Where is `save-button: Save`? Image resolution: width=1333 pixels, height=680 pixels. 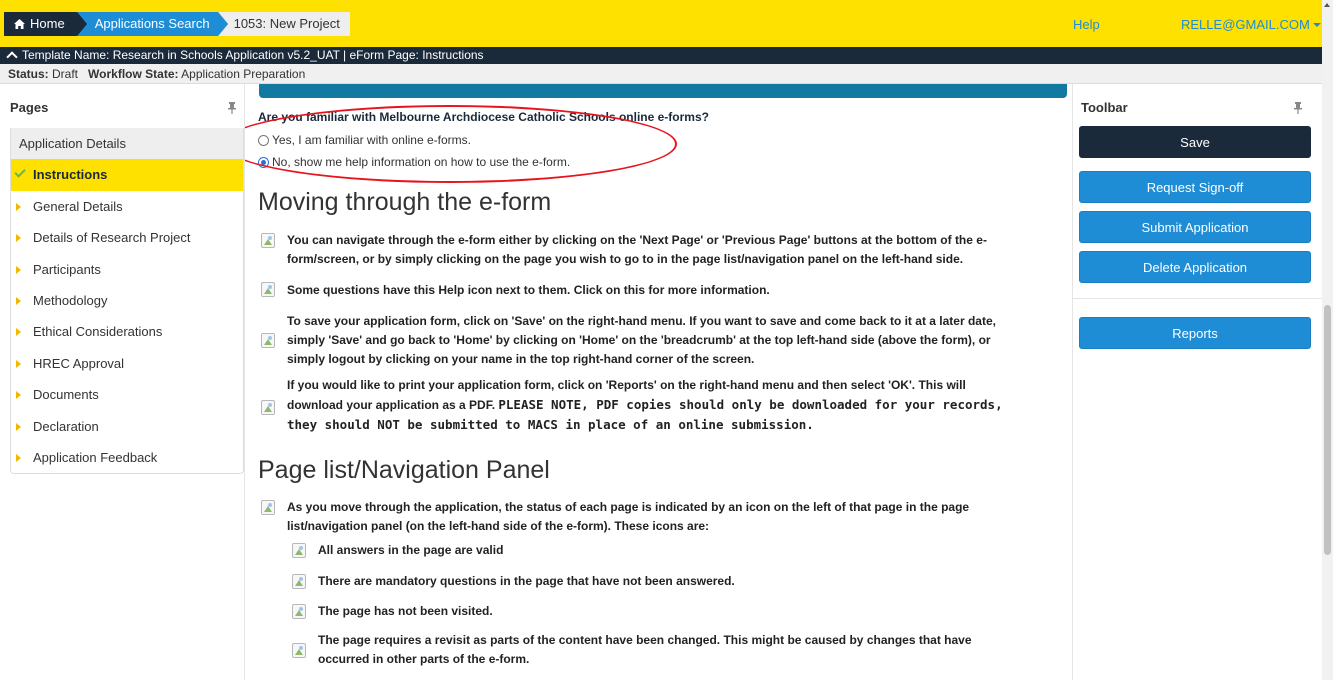
save-button: Save is located at coordinates (1195, 142).